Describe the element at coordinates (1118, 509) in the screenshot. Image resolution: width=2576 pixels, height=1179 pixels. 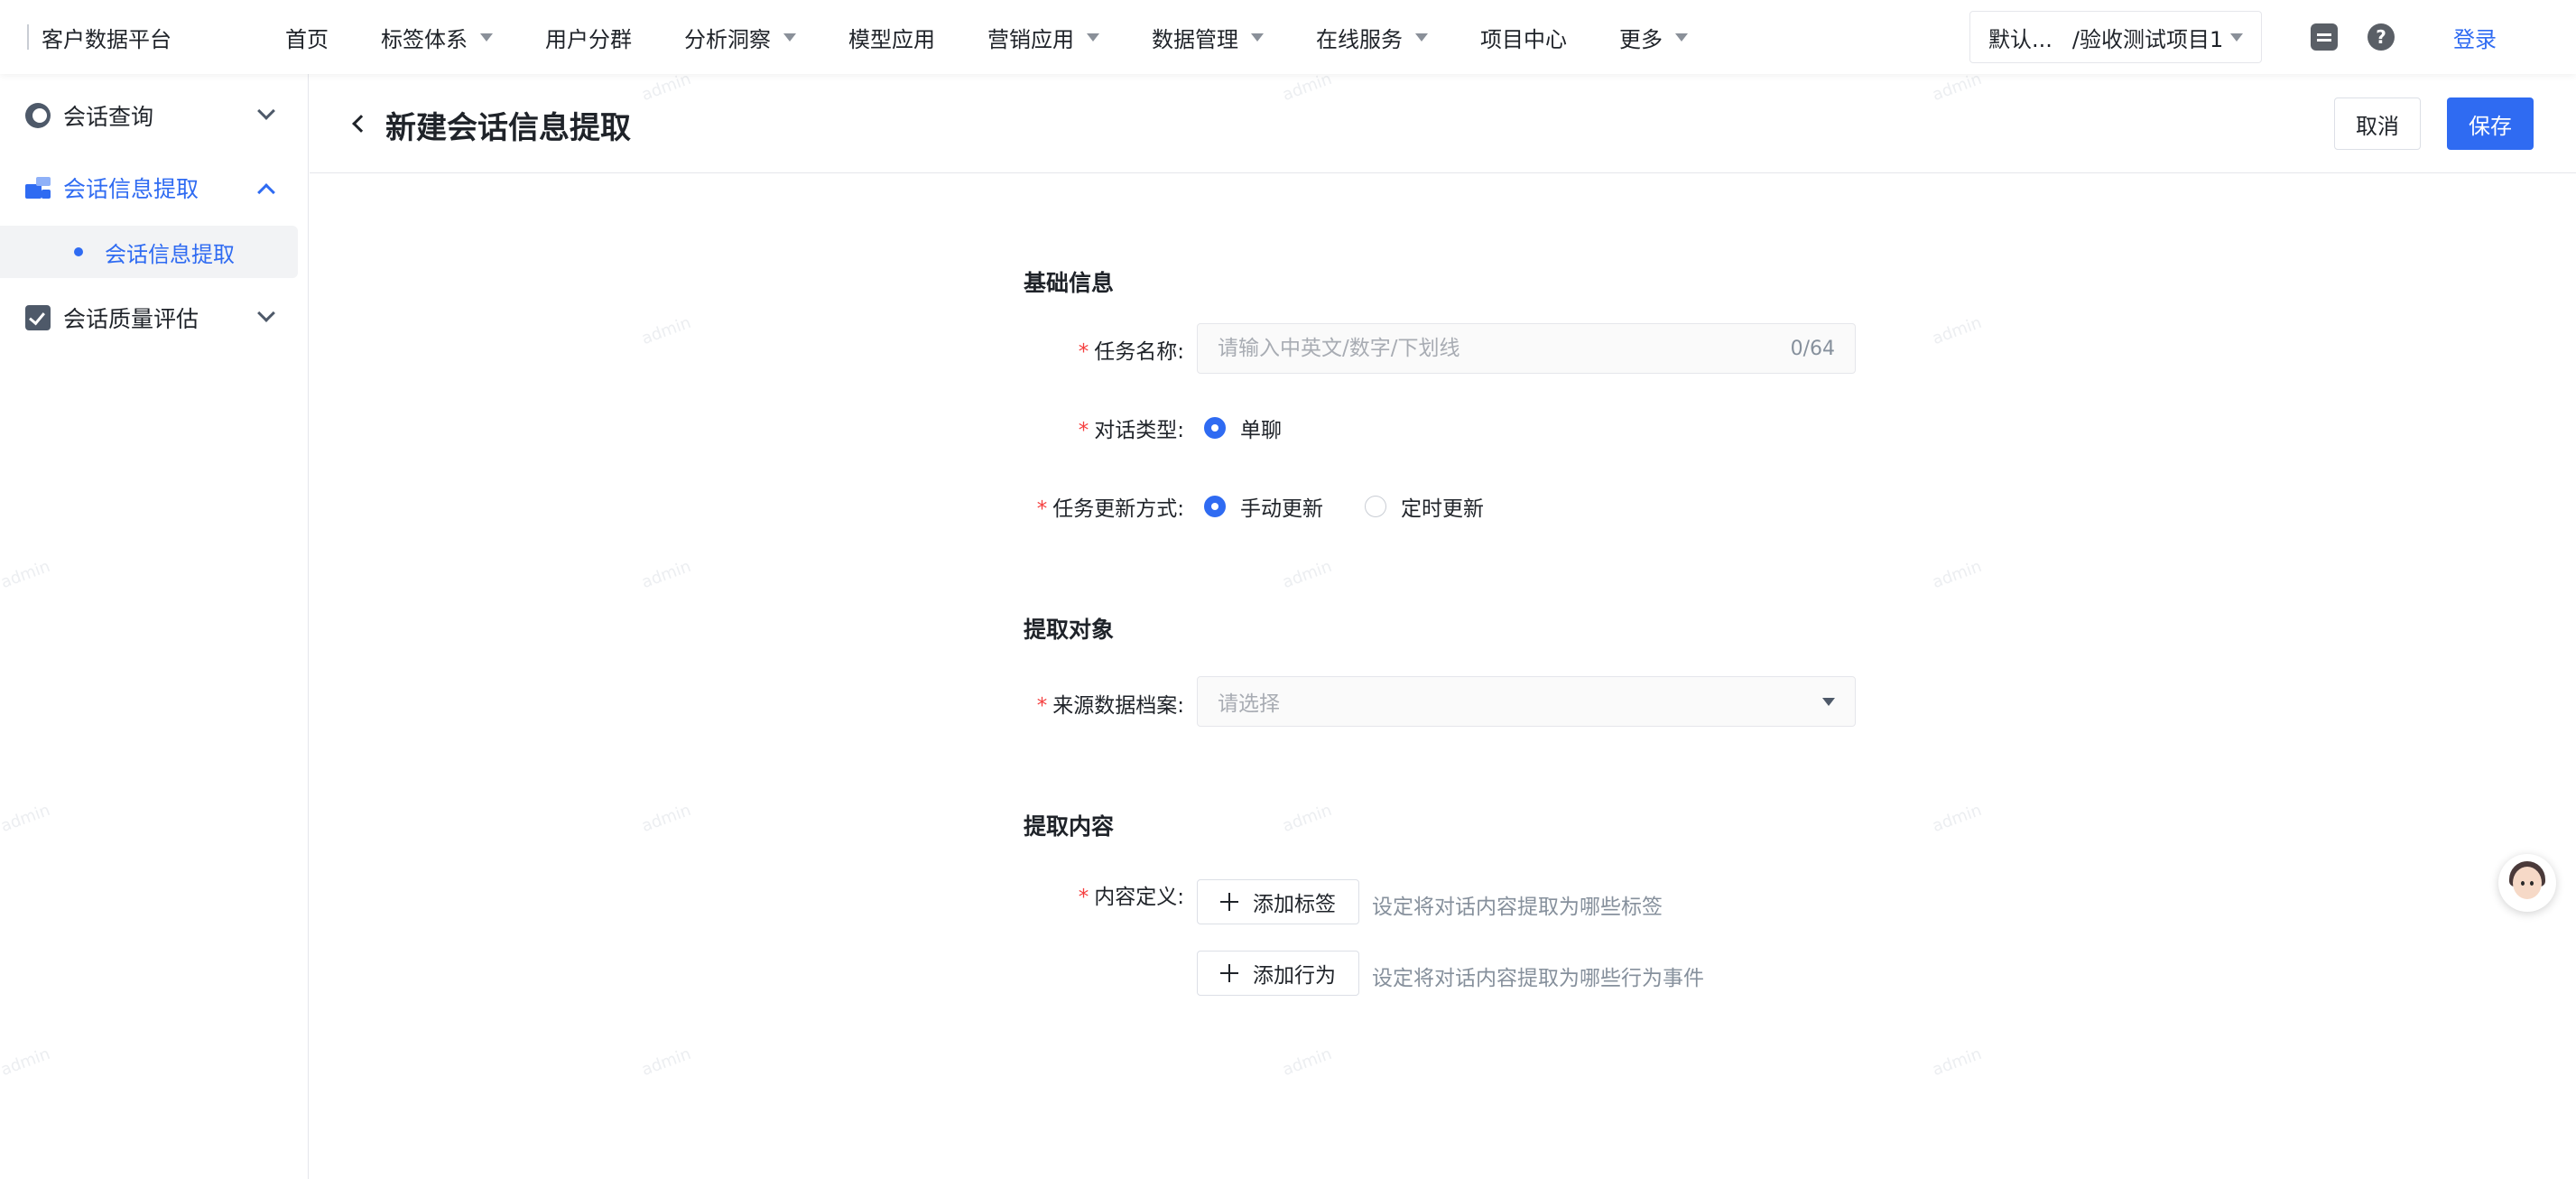
I see `label-text: 任务更新方式:` at that location.